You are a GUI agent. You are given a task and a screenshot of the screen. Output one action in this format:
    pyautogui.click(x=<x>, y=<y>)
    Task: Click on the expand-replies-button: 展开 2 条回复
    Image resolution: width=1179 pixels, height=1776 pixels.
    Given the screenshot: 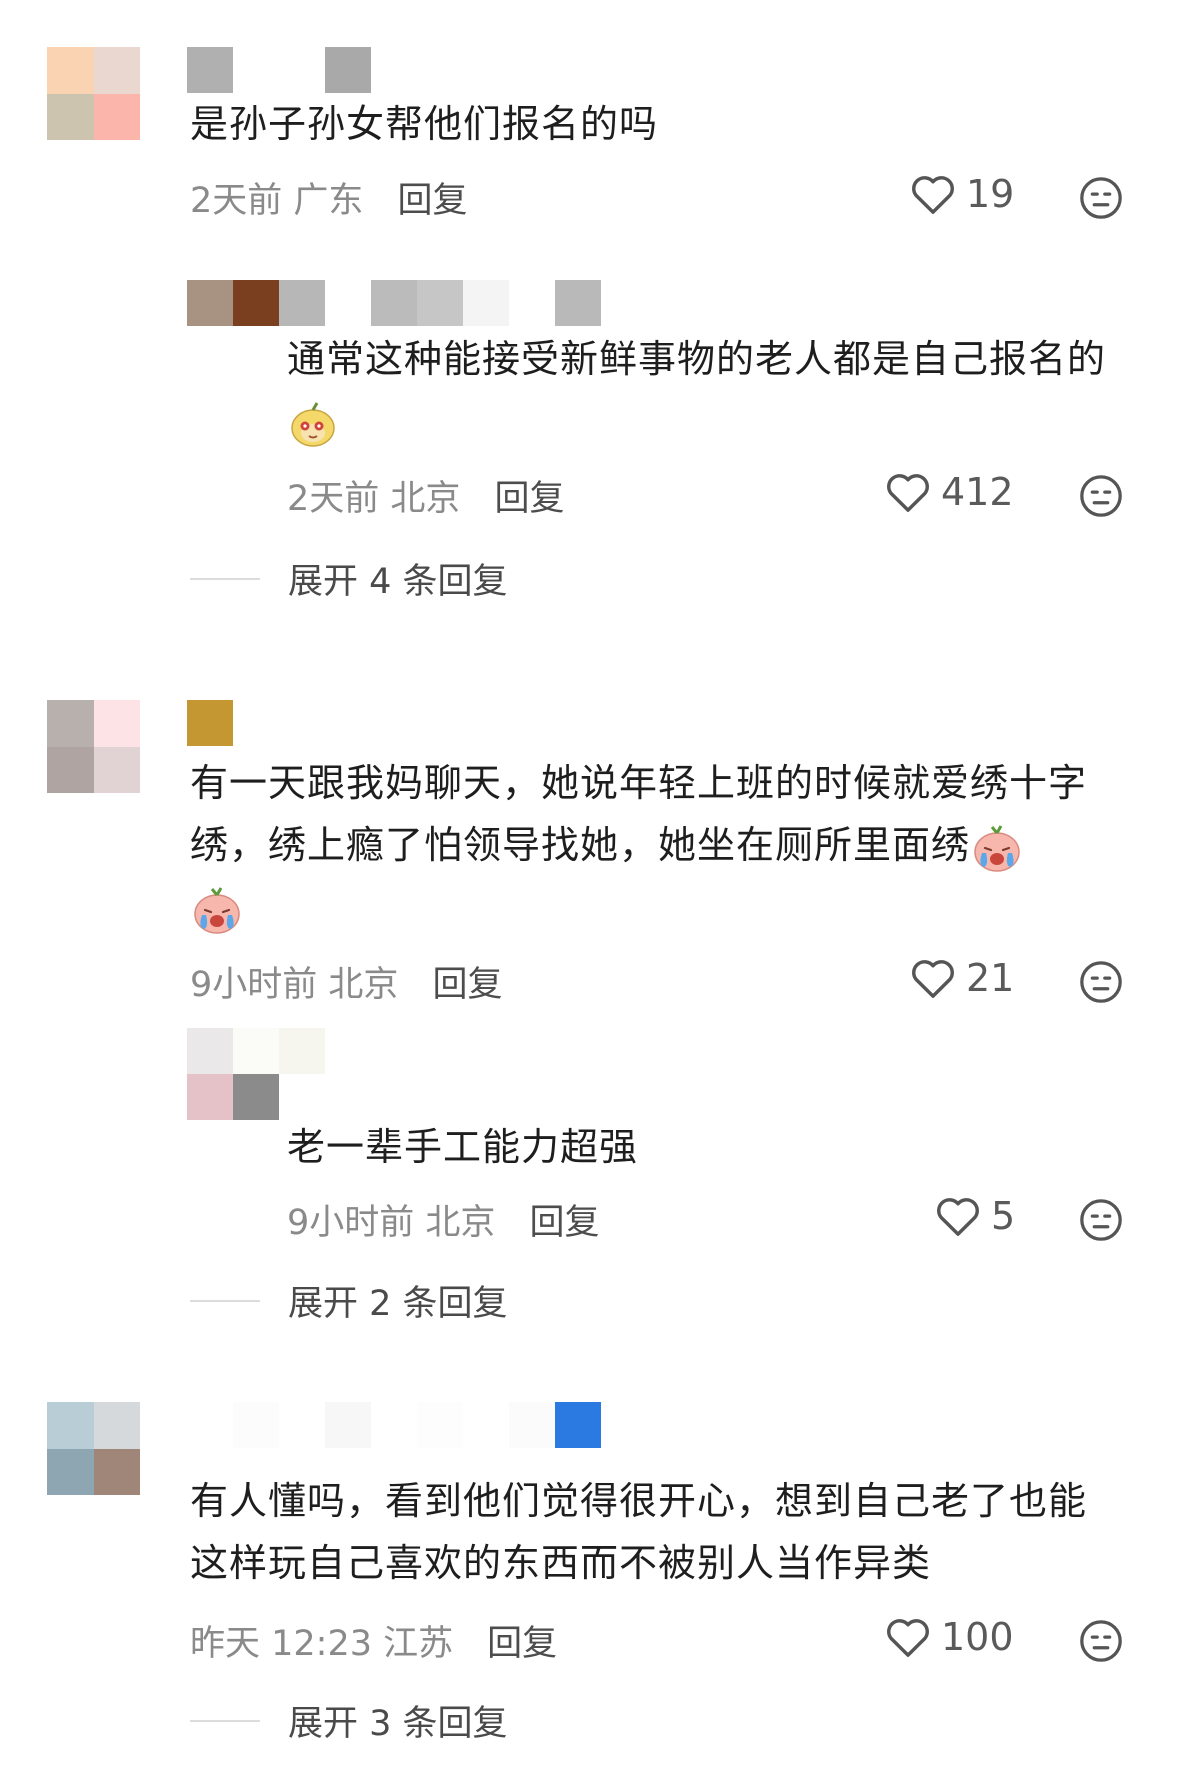 What is the action you would take?
    pyautogui.click(x=349, y=1300)
    